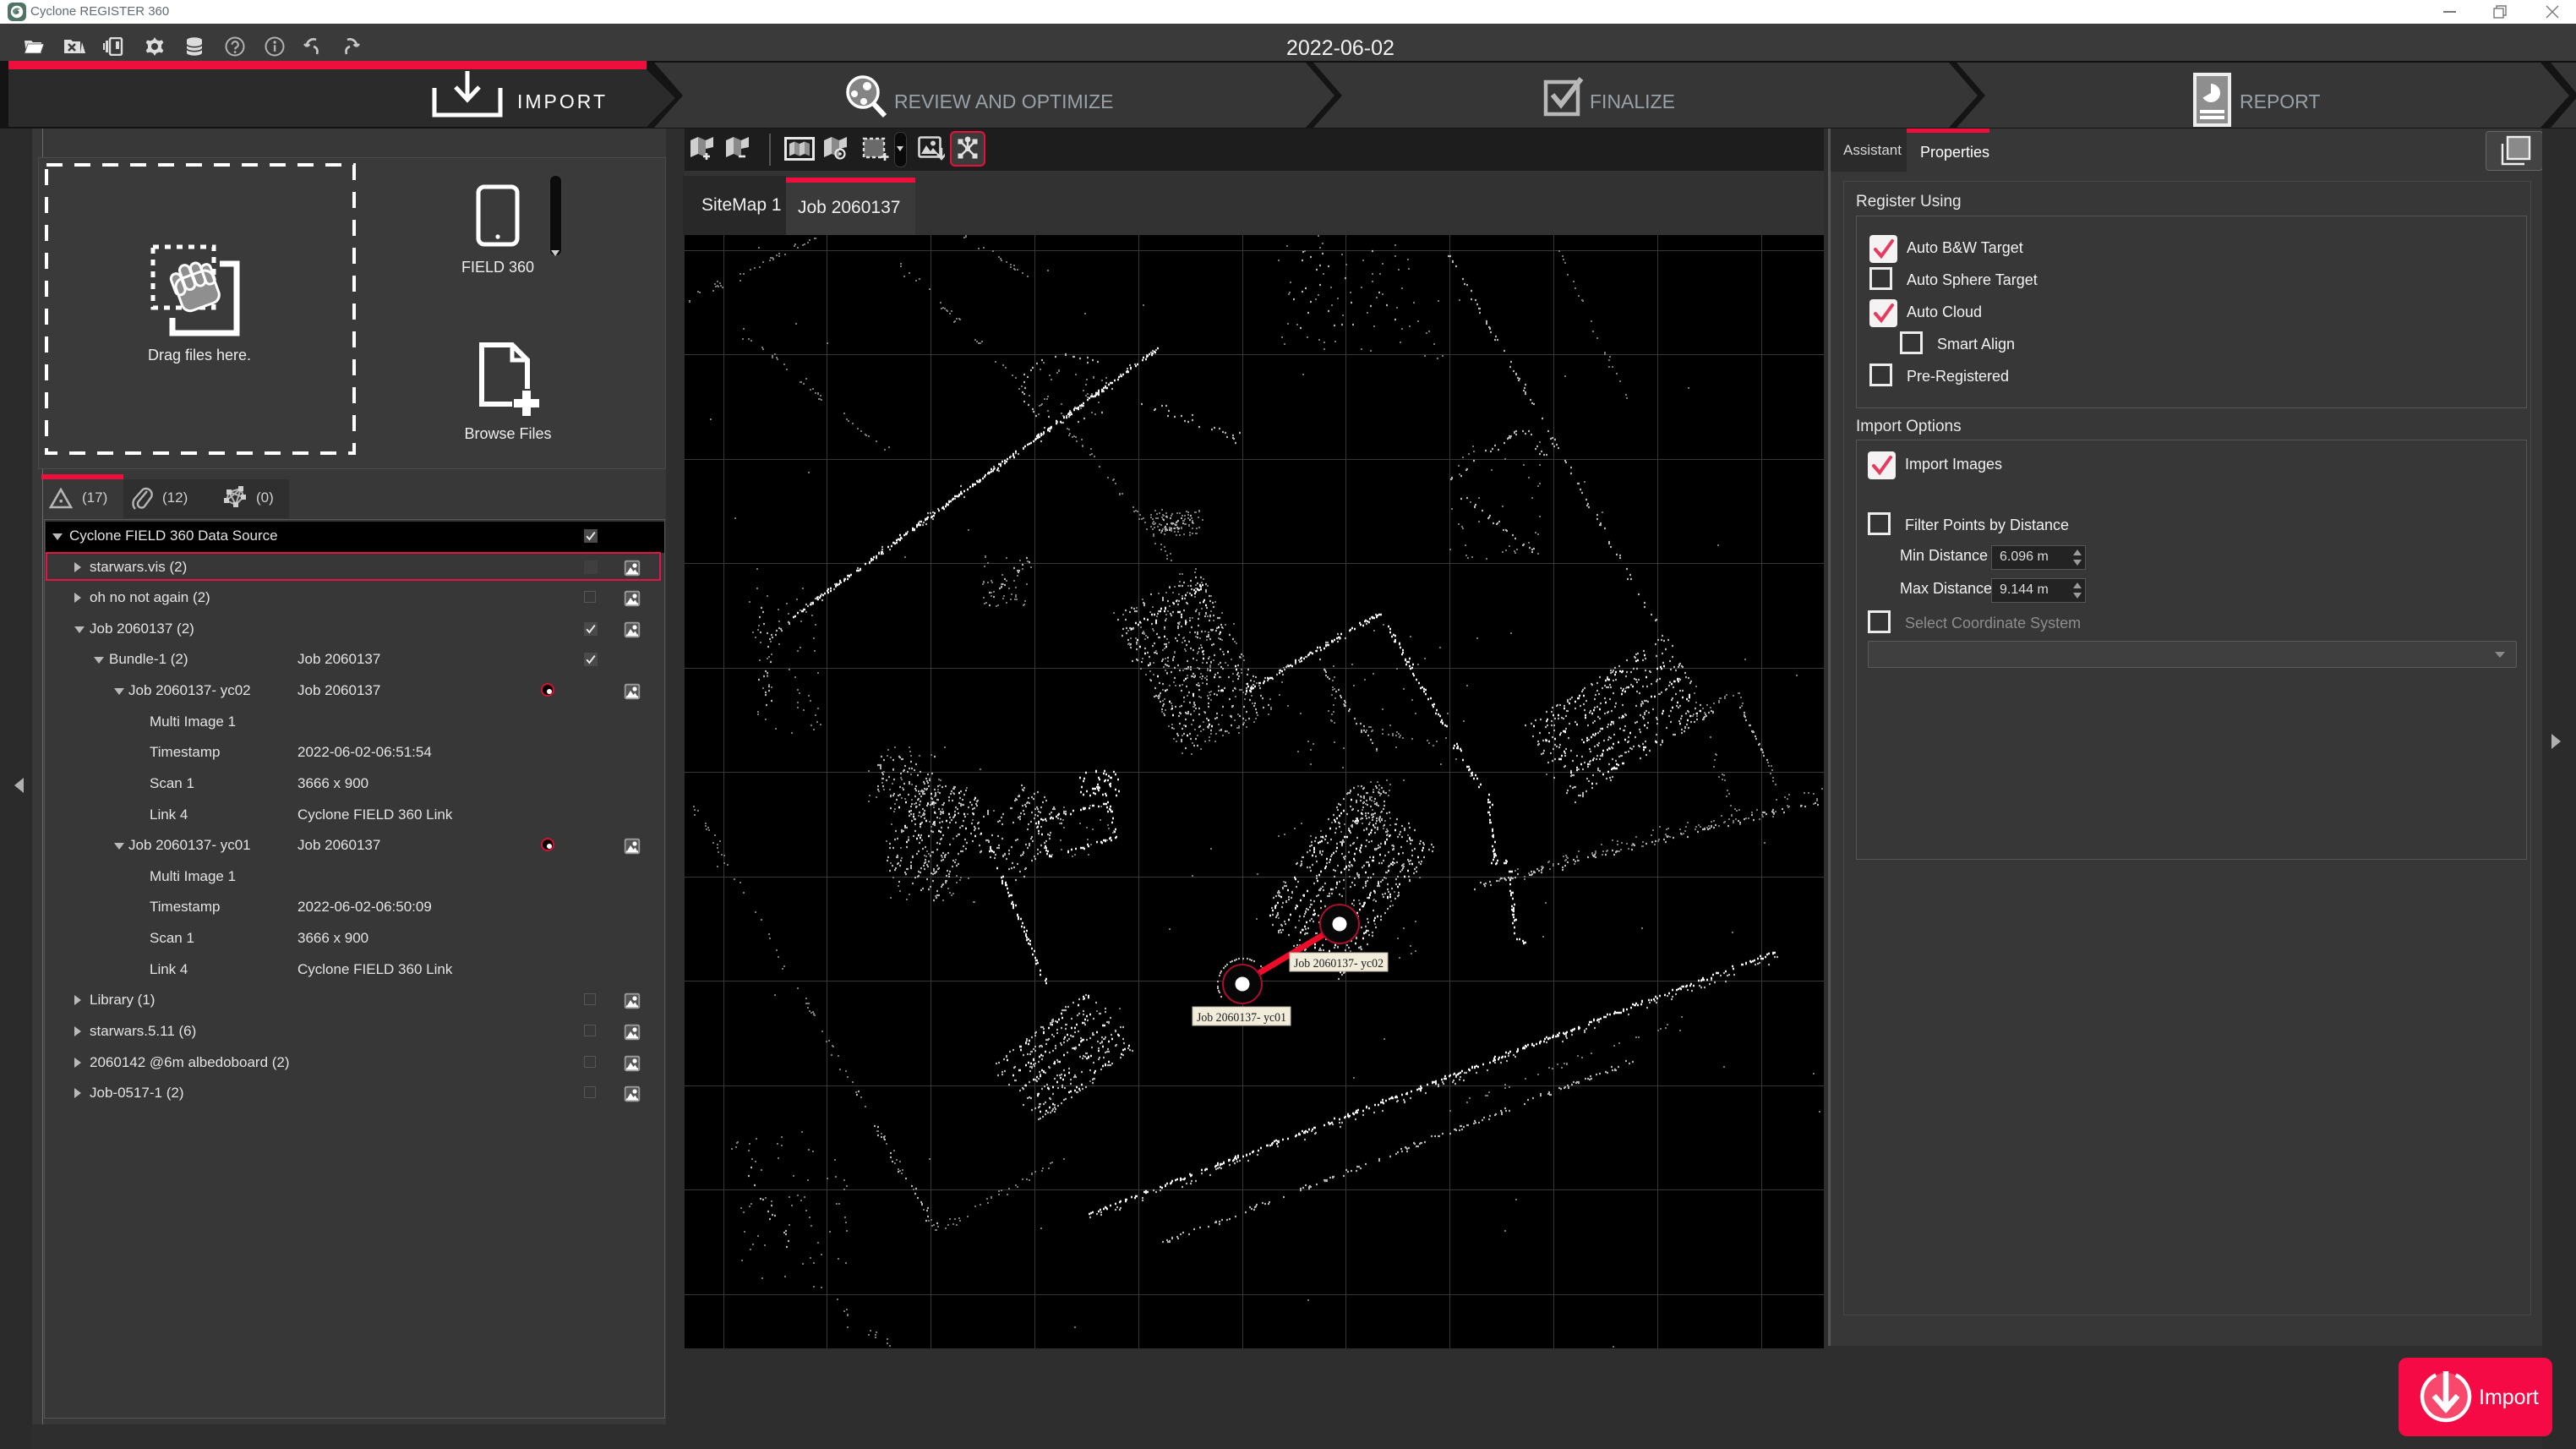  What do you see at coordinates (1632, 101) in the screenshot?
I see `svg-text: FINALIZE` at bounding box center [1632, 101].